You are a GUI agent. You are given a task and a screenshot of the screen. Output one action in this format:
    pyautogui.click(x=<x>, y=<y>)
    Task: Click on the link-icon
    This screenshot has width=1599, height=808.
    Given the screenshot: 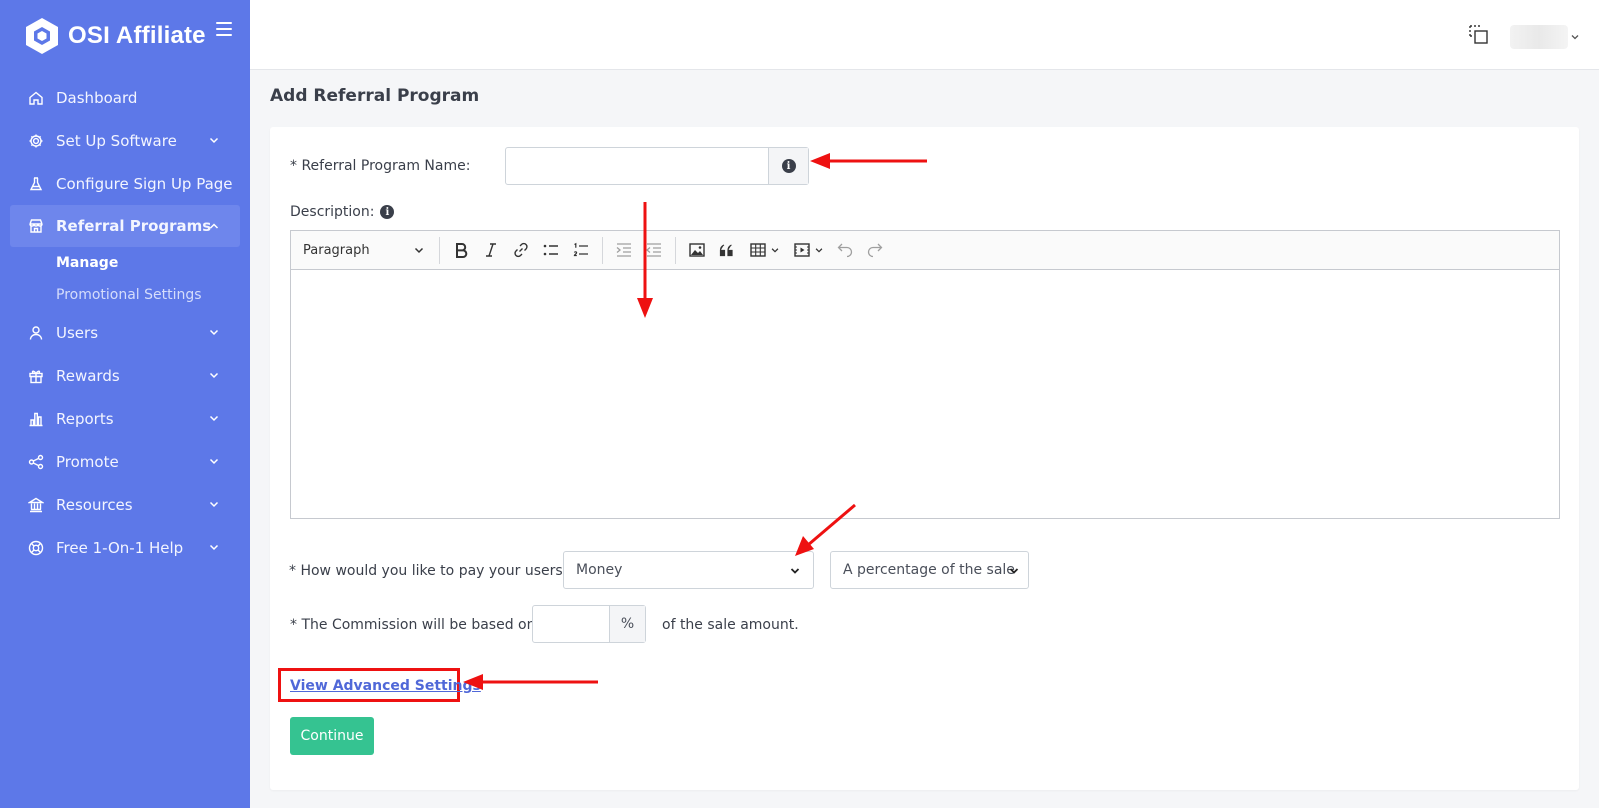 What is the action you would take?
    pyautogui.click(x=521, y=250)
    